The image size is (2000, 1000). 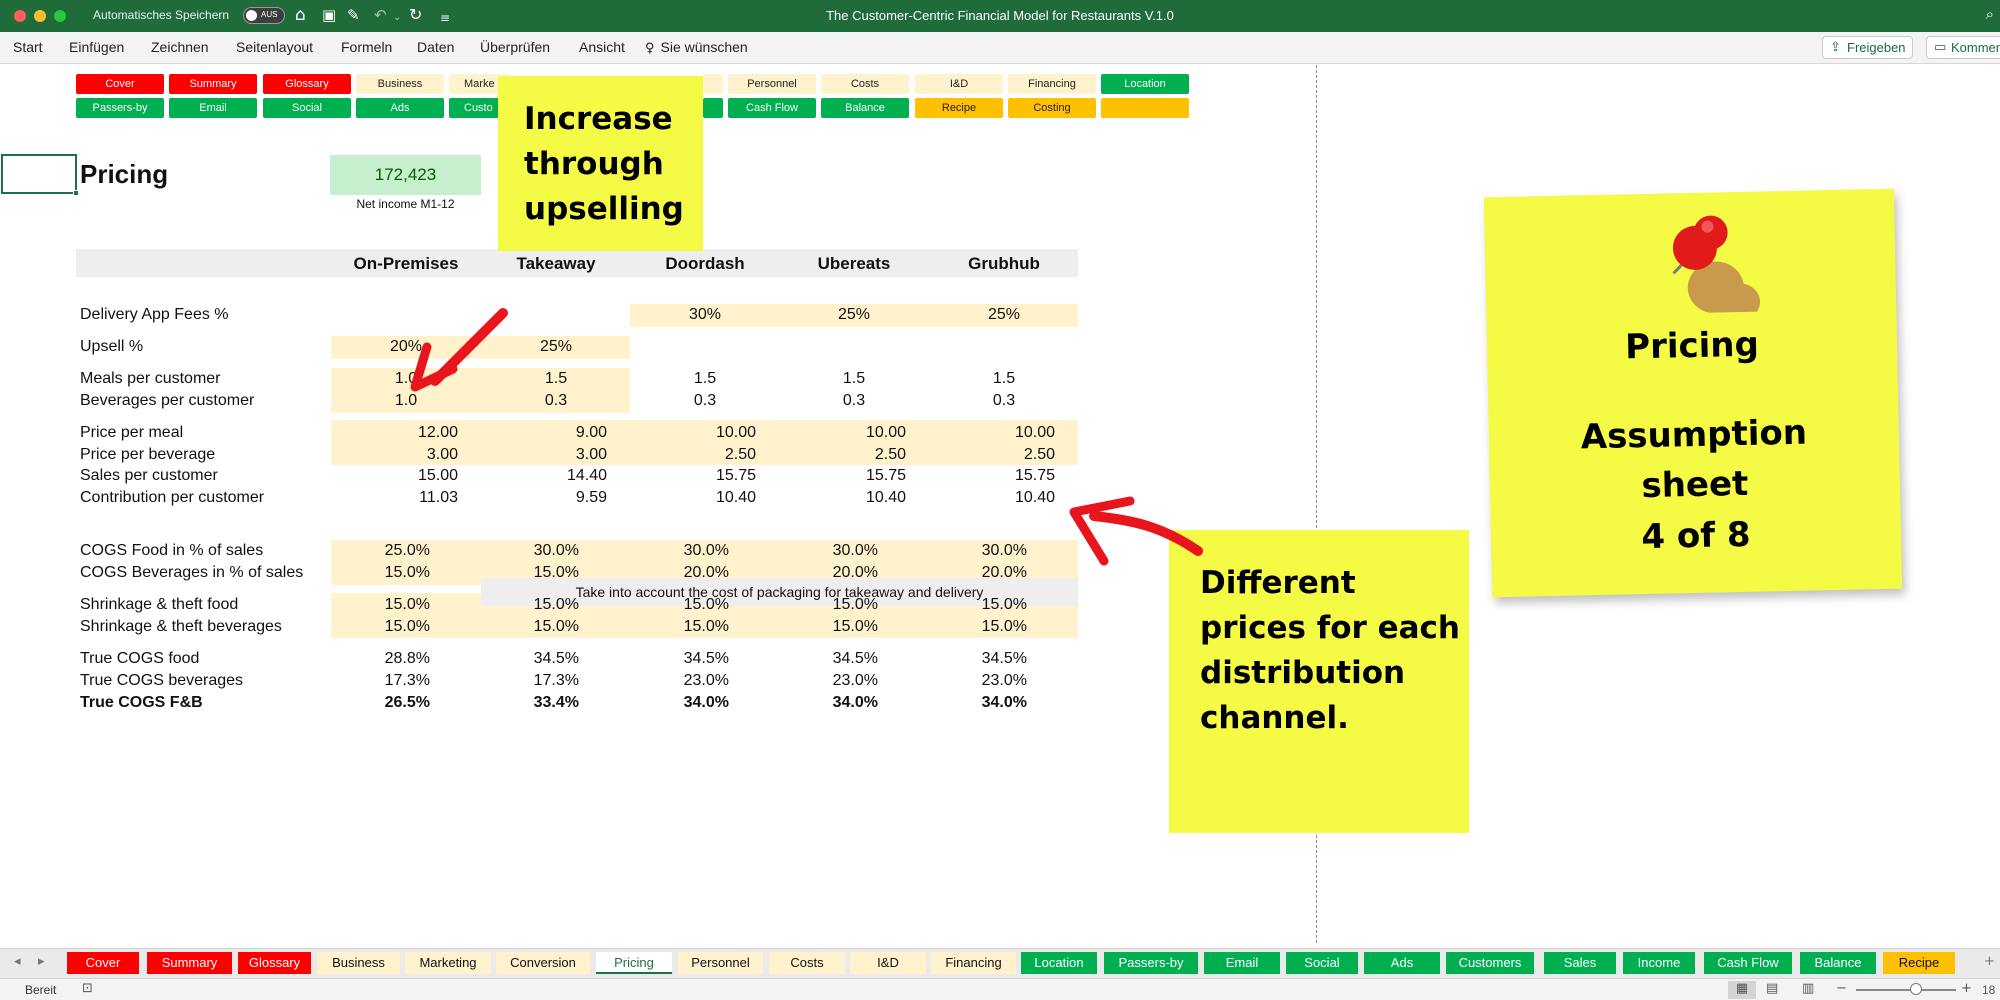 What do you see at coordinates (720, 963) in the screenshot?
I see `sheet-tab-personnel: Personnel` at bounding box center [720, 963].